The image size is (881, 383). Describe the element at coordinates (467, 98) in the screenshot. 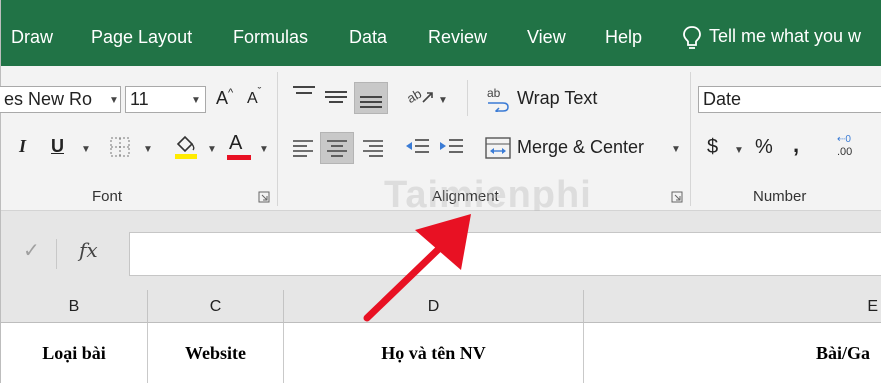

I see `inline-separator` at that location.